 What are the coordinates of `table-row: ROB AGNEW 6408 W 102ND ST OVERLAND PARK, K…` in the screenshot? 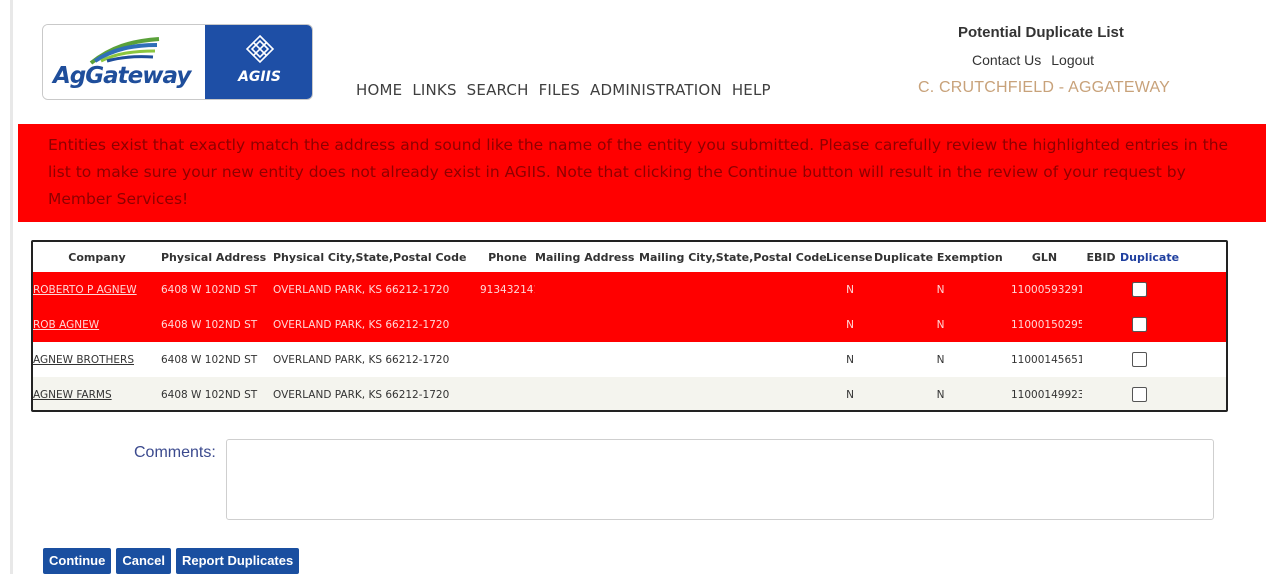 It's located at (629, 324).